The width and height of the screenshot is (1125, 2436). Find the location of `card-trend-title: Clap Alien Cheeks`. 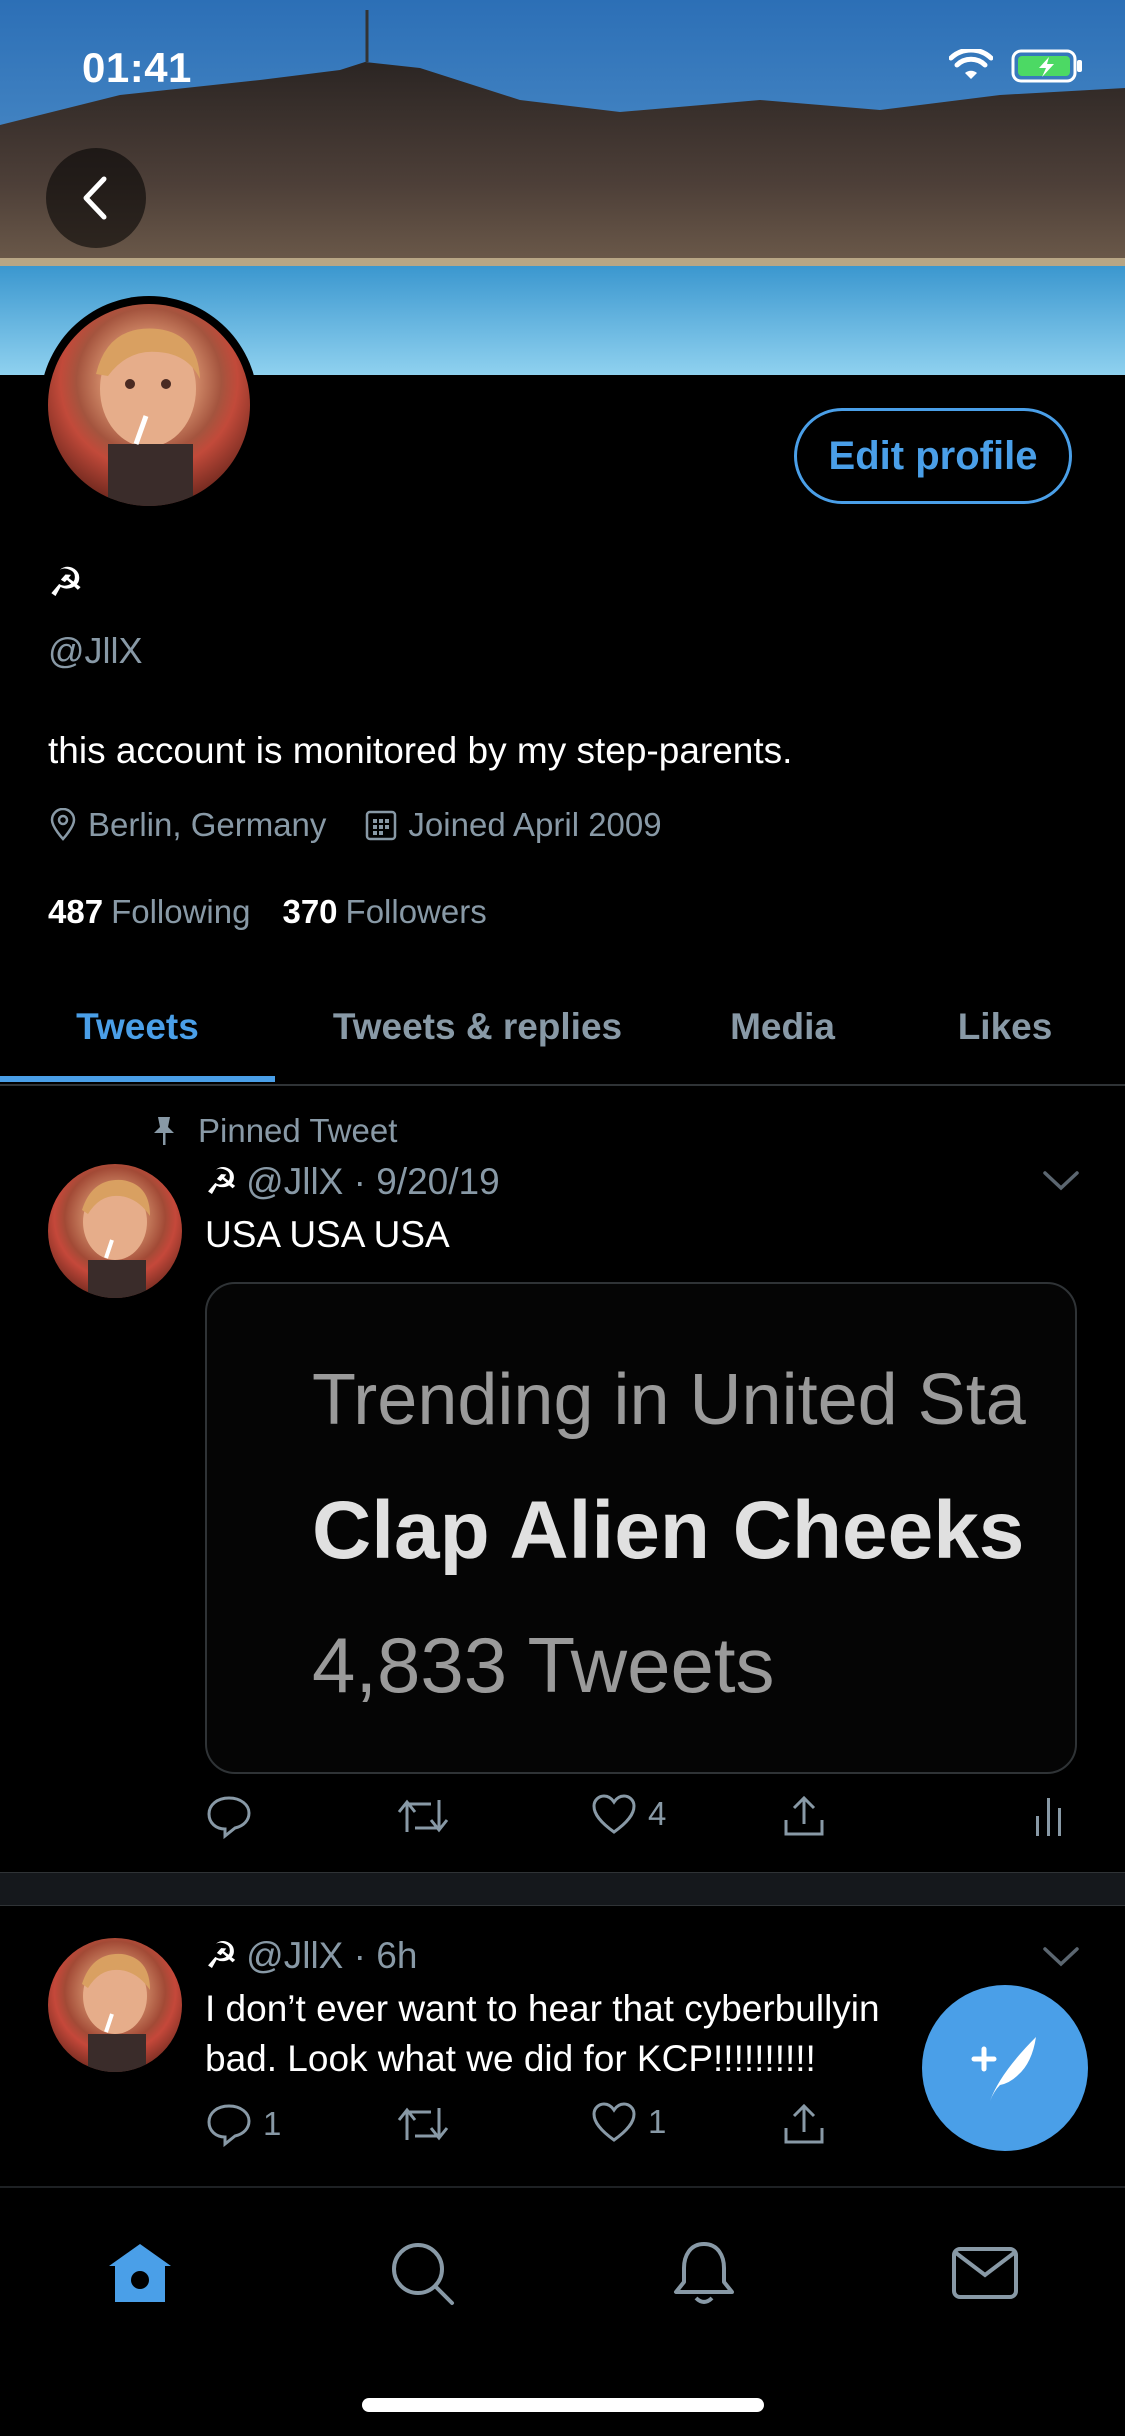

card-trend-title: Clap Alien Cheeks is located at coordinates (668, 1530).